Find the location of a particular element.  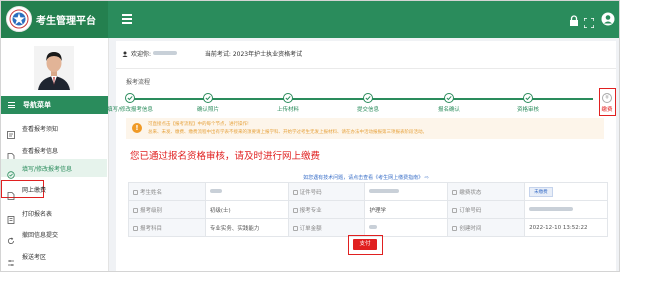

sidebar-item-print: 打印报名表 is located at coordinates (54, 214).